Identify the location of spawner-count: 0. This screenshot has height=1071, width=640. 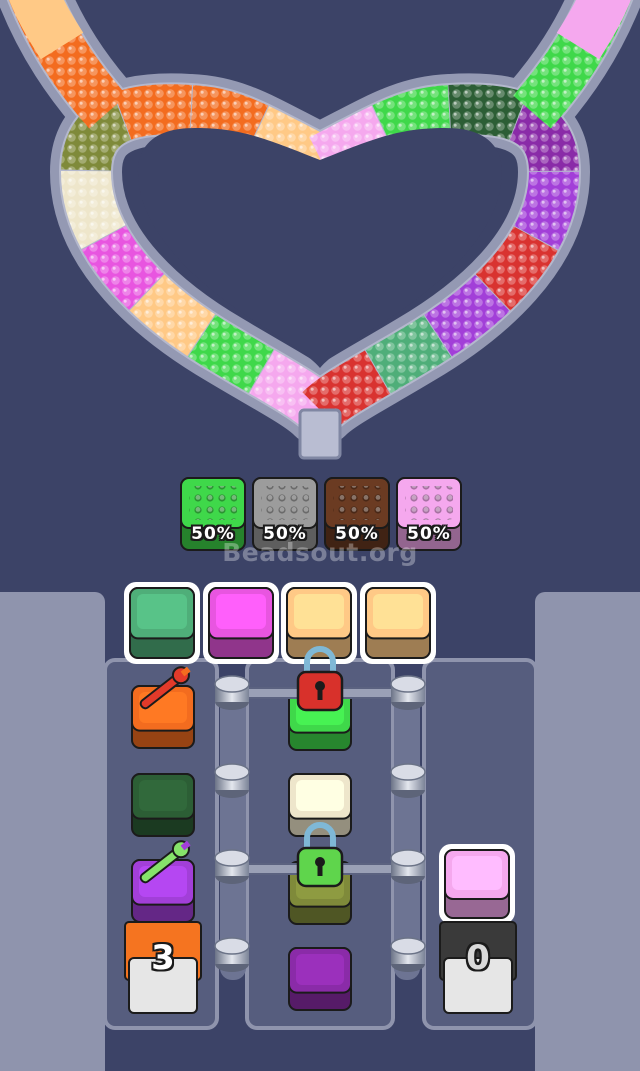
(478, 958).